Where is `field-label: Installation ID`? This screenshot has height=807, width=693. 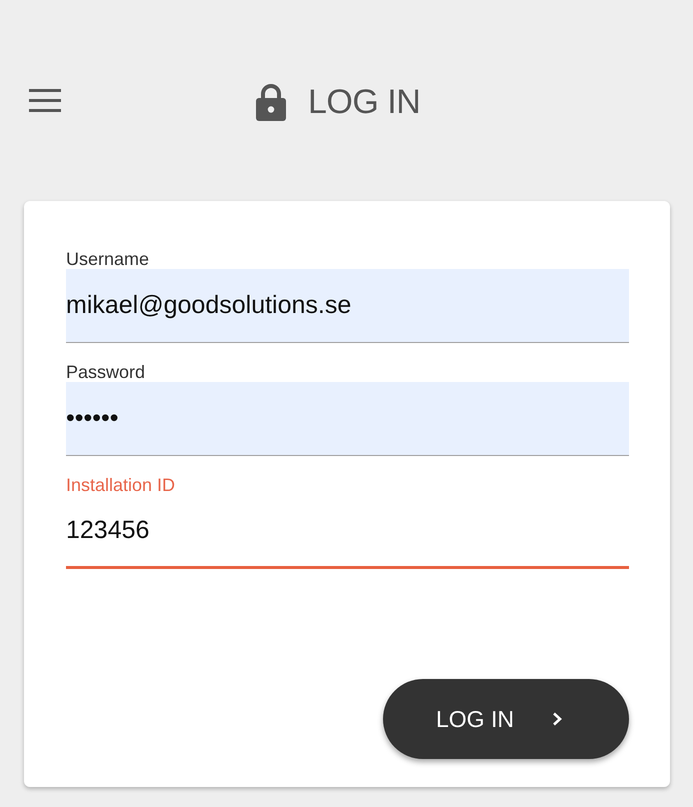
field-label: Installation ID is located at coordinates (121, 485).